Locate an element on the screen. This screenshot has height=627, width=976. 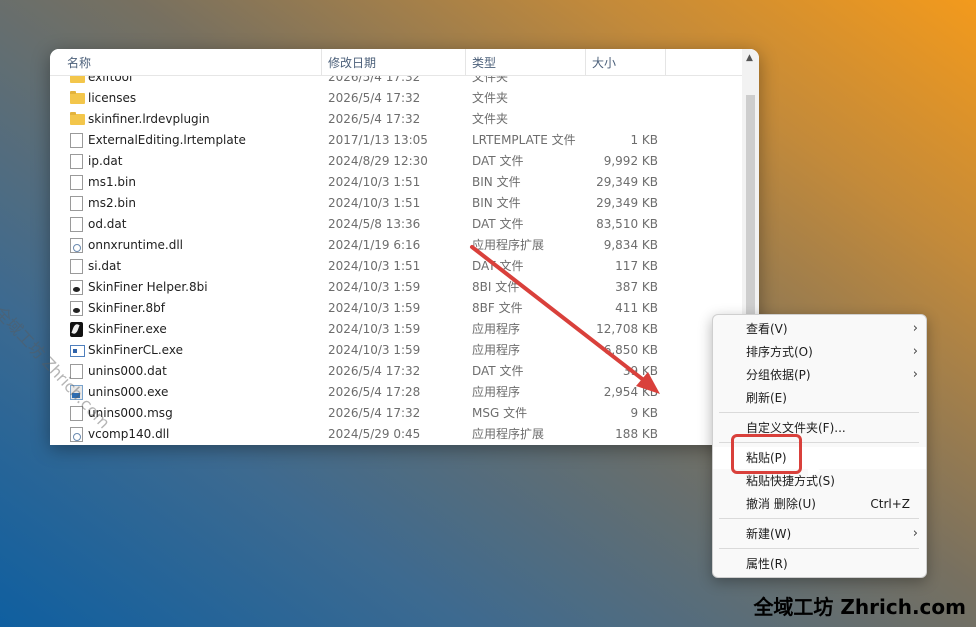
file-row: licenses 2026/5/4 17:32 文件夹 is located at coordinates (396, 98).